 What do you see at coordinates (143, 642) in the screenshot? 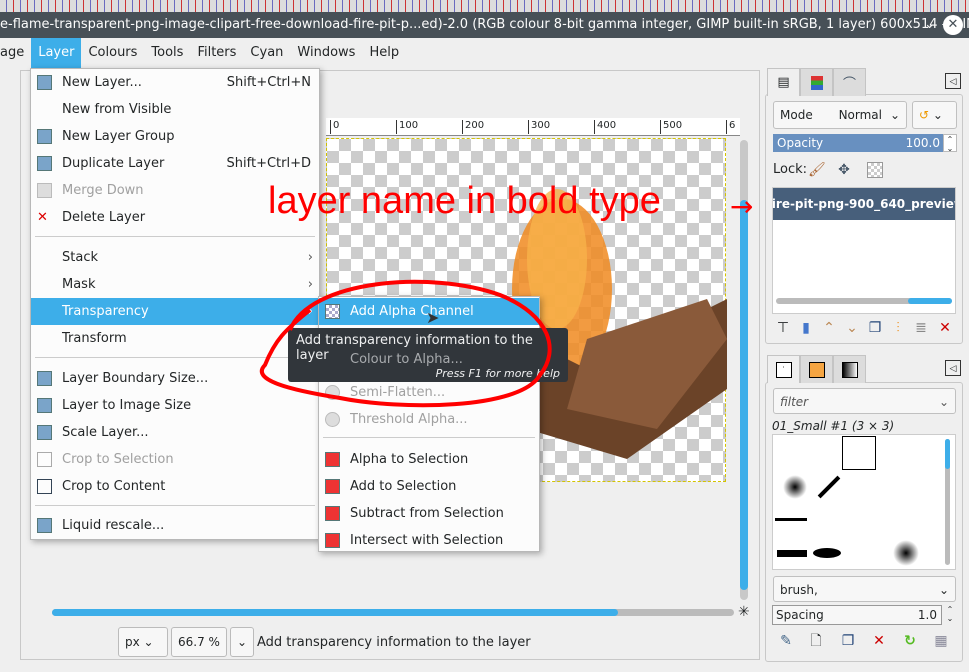
I see `unit-select: px ⌄` at bounding box center [143, 642].